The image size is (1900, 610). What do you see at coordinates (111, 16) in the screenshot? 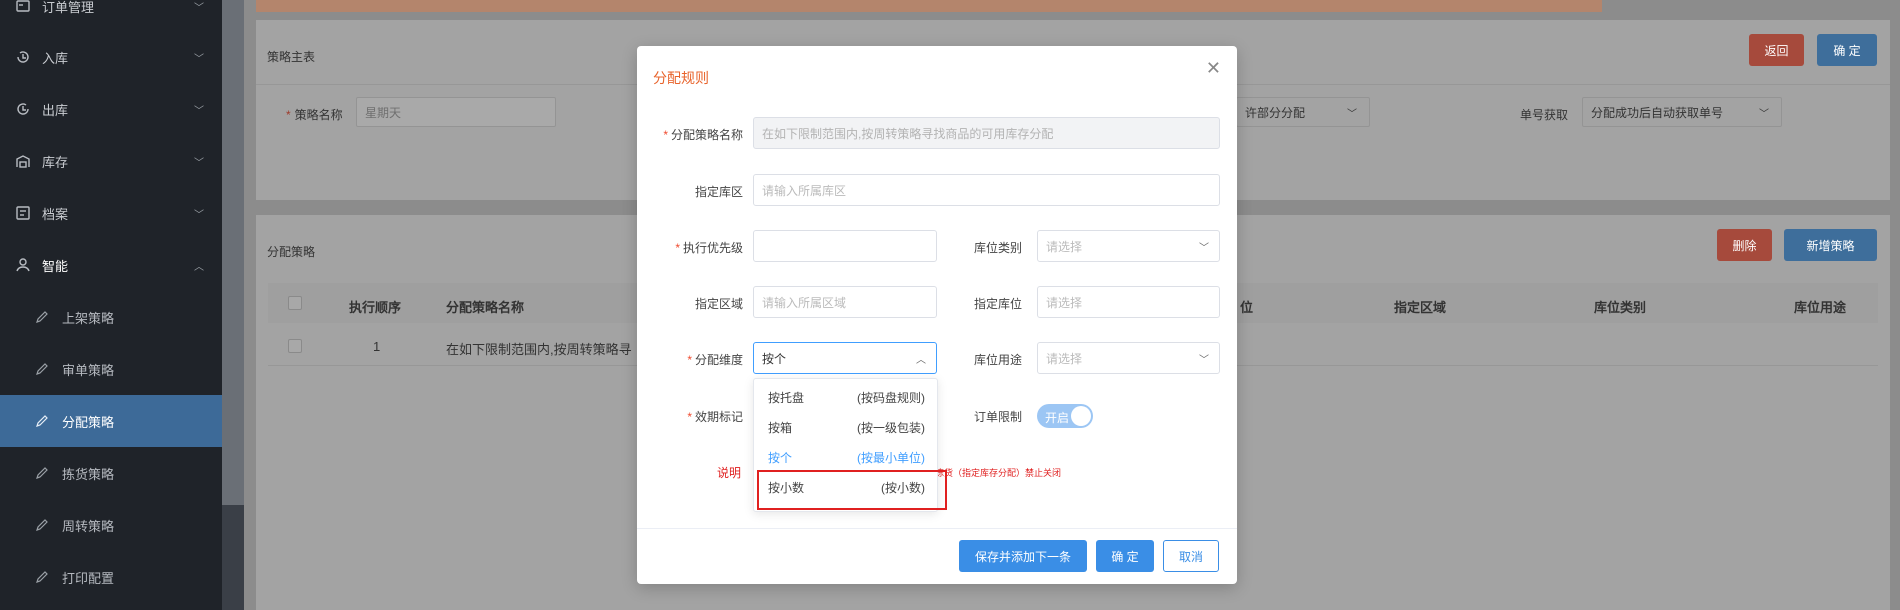
I see `menu-item-orders: 订单管理 ﹀` at bounding box center [111, 16].